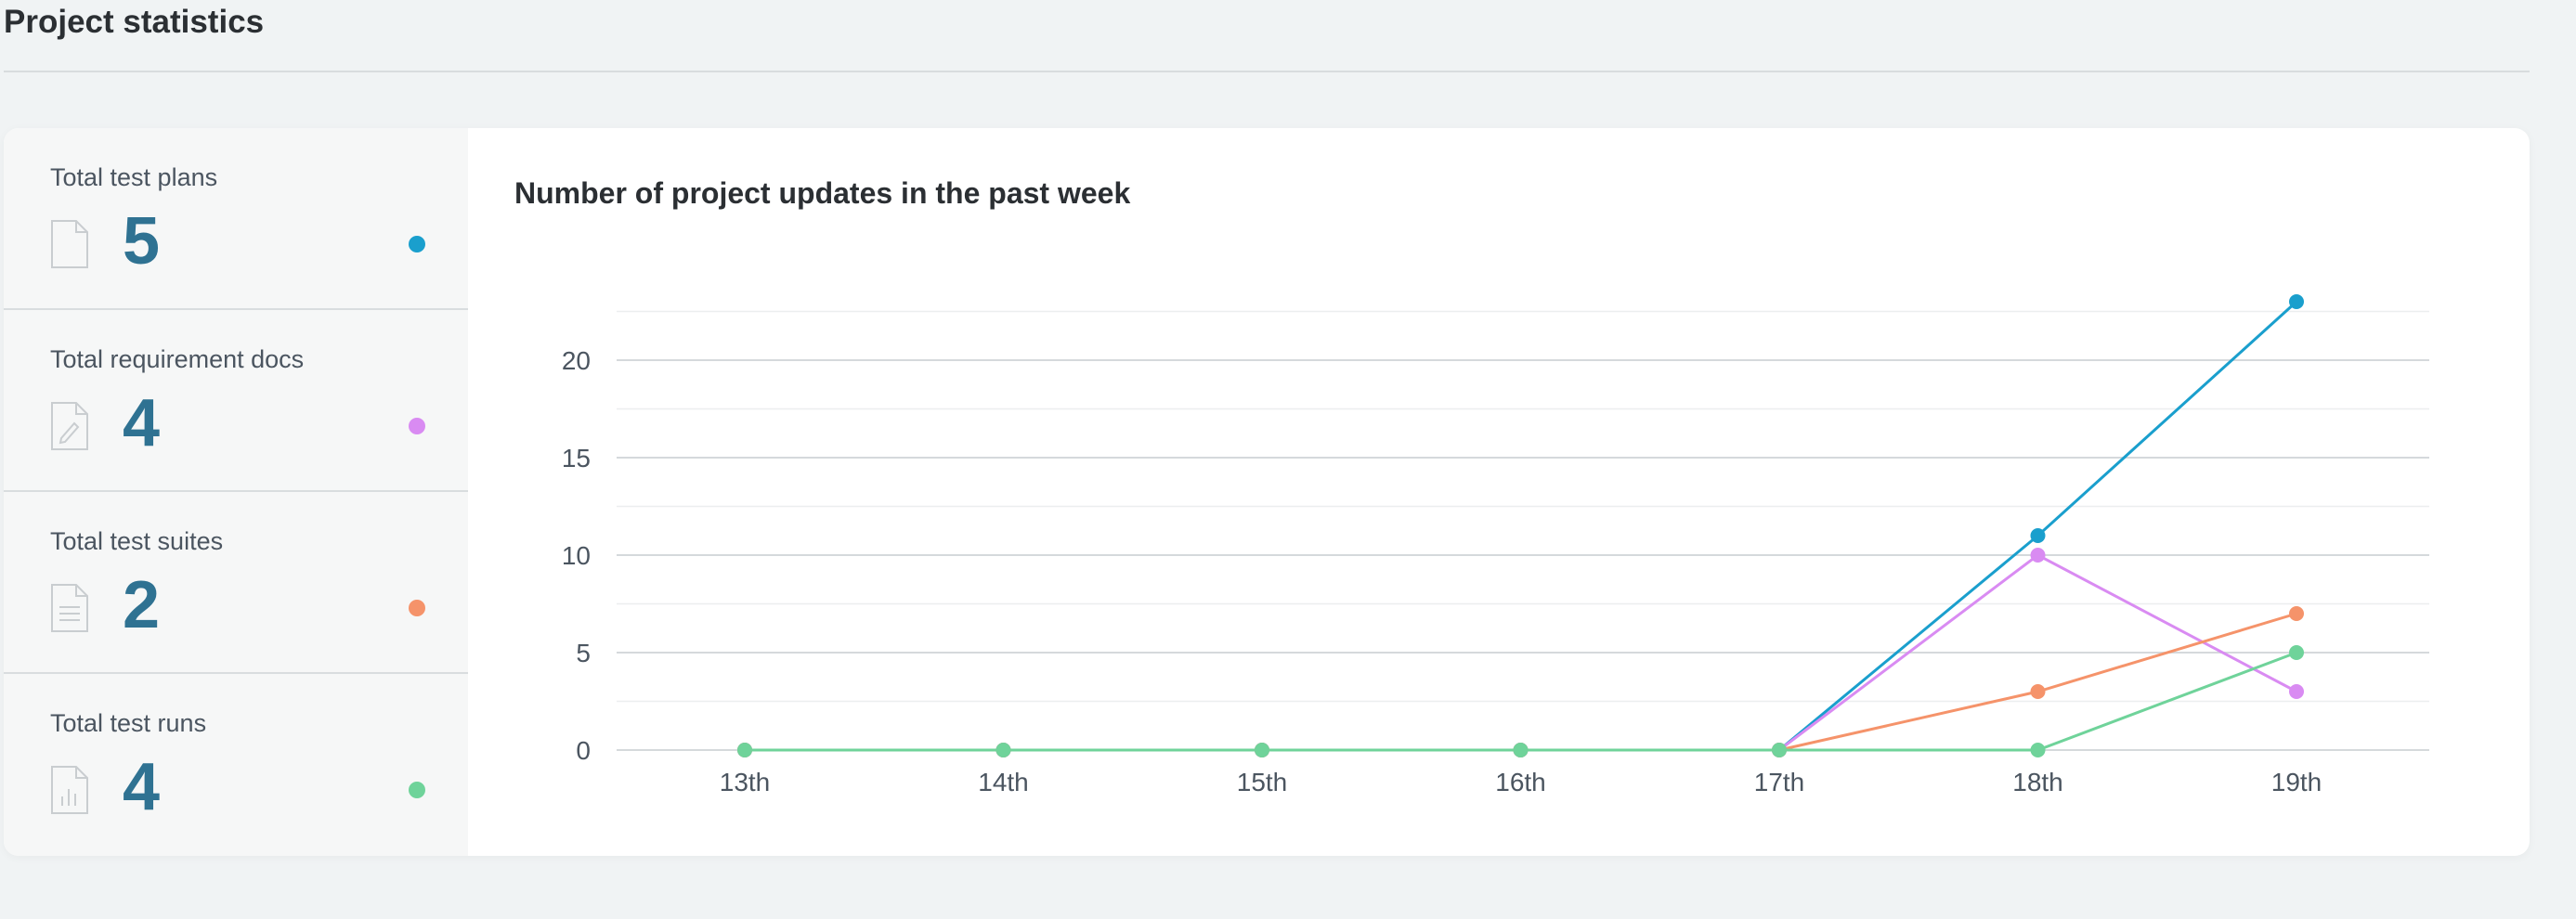  I want to click on x-tick-label: 15th, so click(1262, 782).